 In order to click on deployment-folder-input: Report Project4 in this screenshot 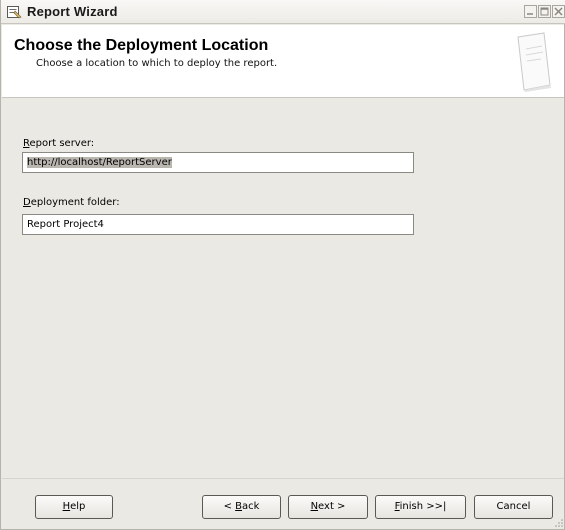, I will do `click(218, 224)`.